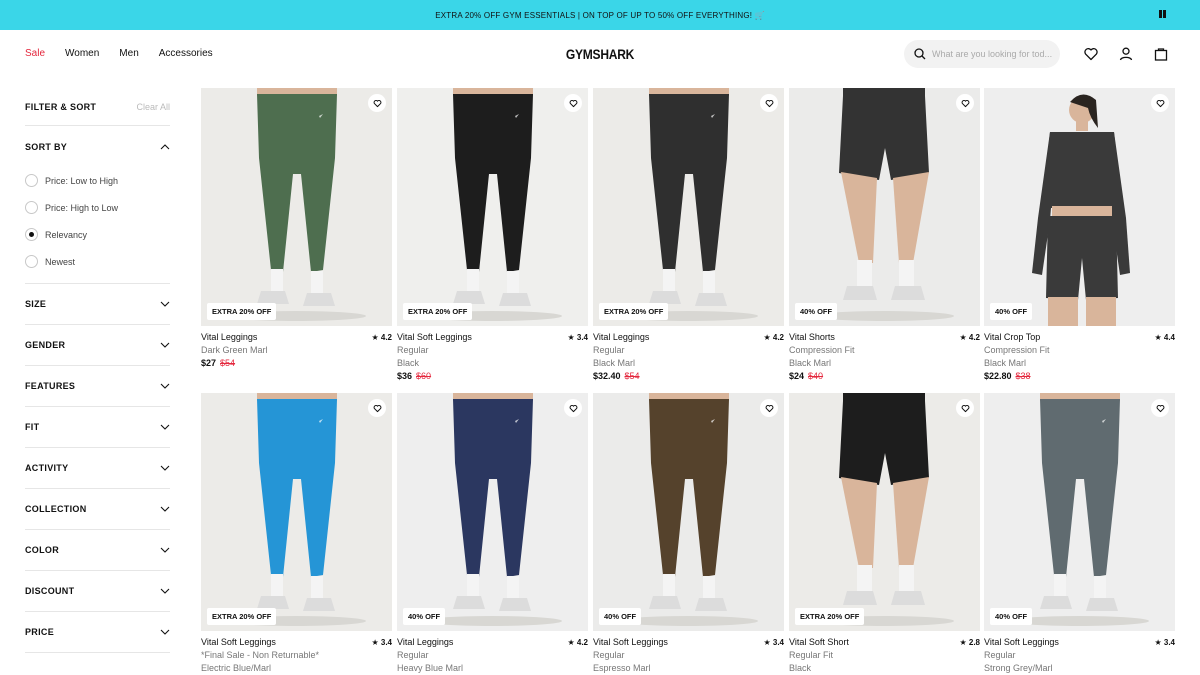 This screenshot has height=675, width=1200. What do you see at coordinates (1023, 376) in the screenshot?
I see `original-price: $38` at bounding box center [1023, 376].